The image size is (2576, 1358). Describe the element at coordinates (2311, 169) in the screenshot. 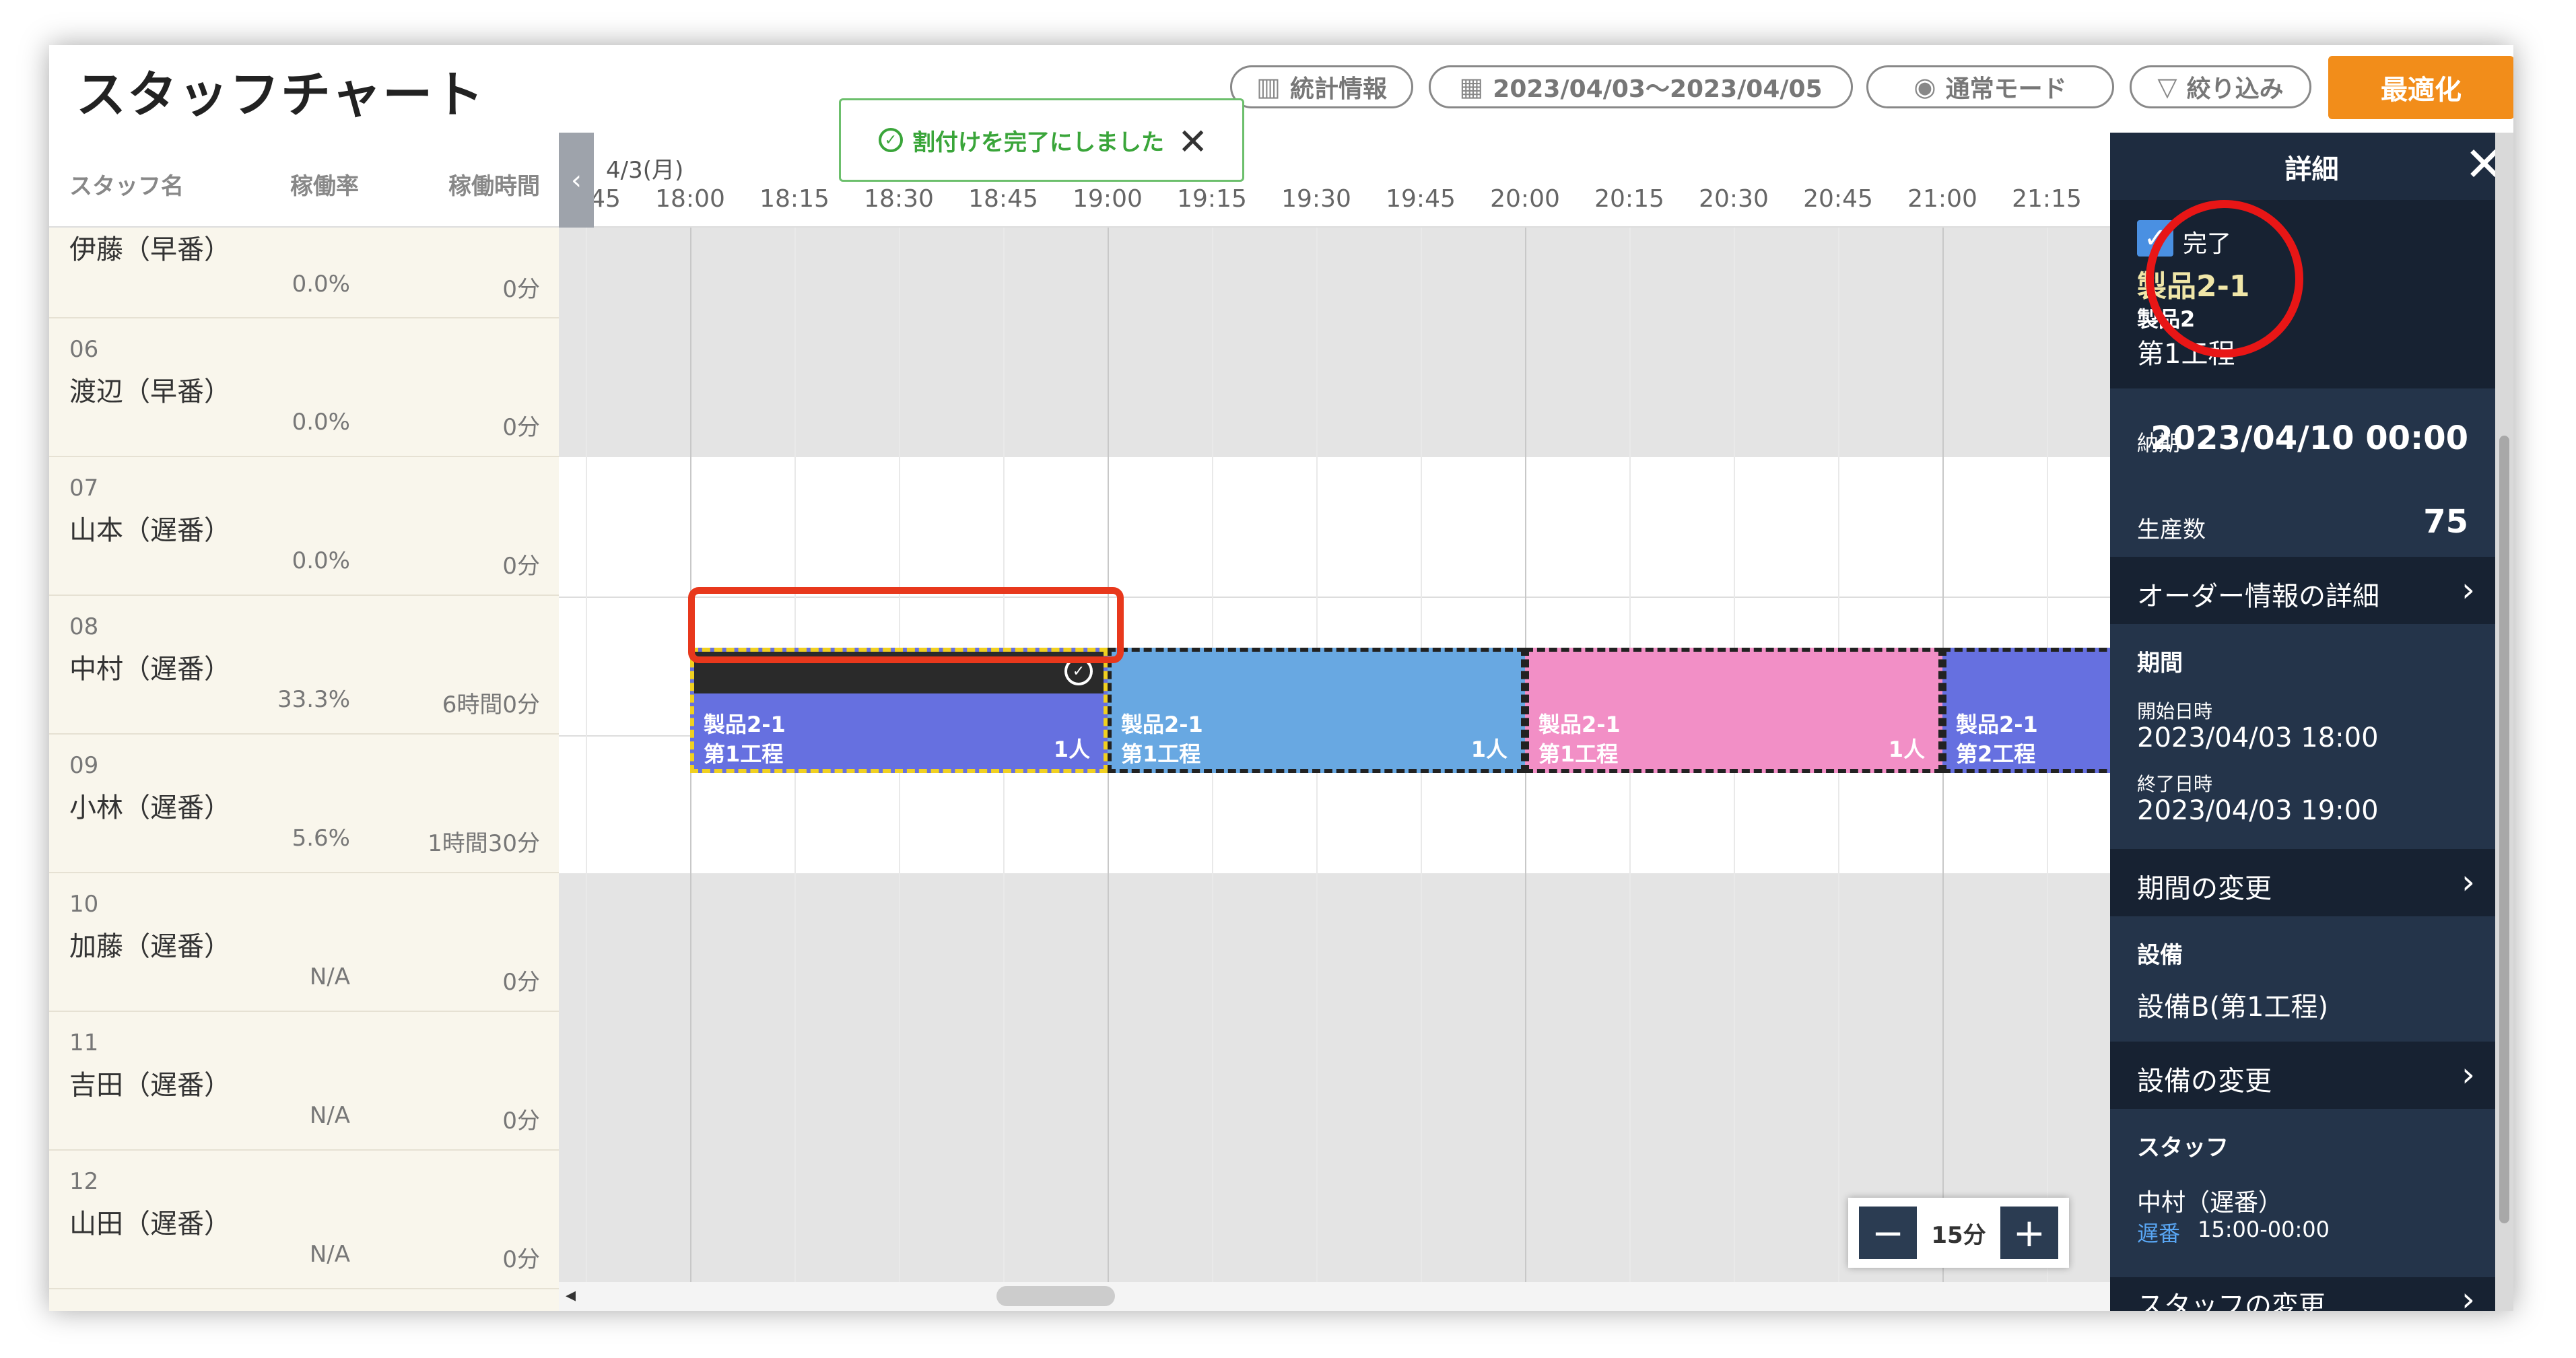

I see `detail-title: 詳細` at that location.